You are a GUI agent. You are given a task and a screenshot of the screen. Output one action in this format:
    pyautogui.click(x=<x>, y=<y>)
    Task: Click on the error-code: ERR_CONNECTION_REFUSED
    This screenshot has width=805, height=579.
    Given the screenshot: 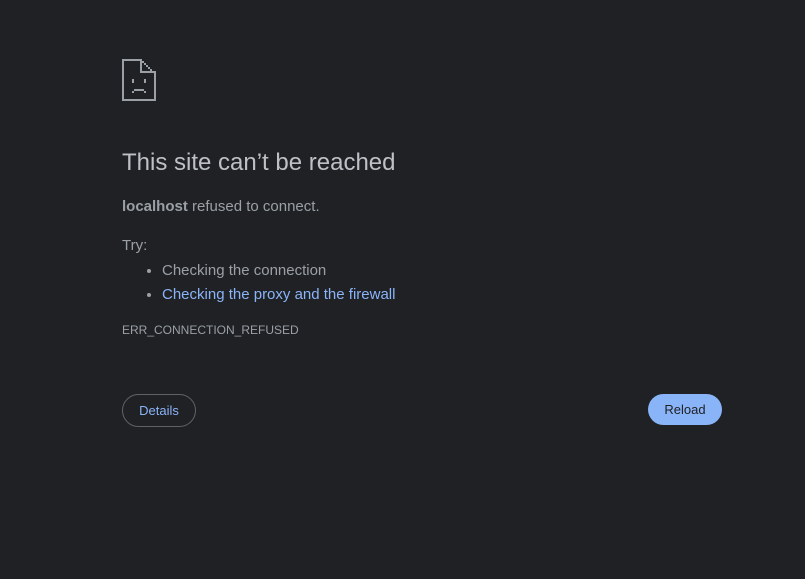 What is the action you would take?
    pyautogui.click(x=210, y=330)
    